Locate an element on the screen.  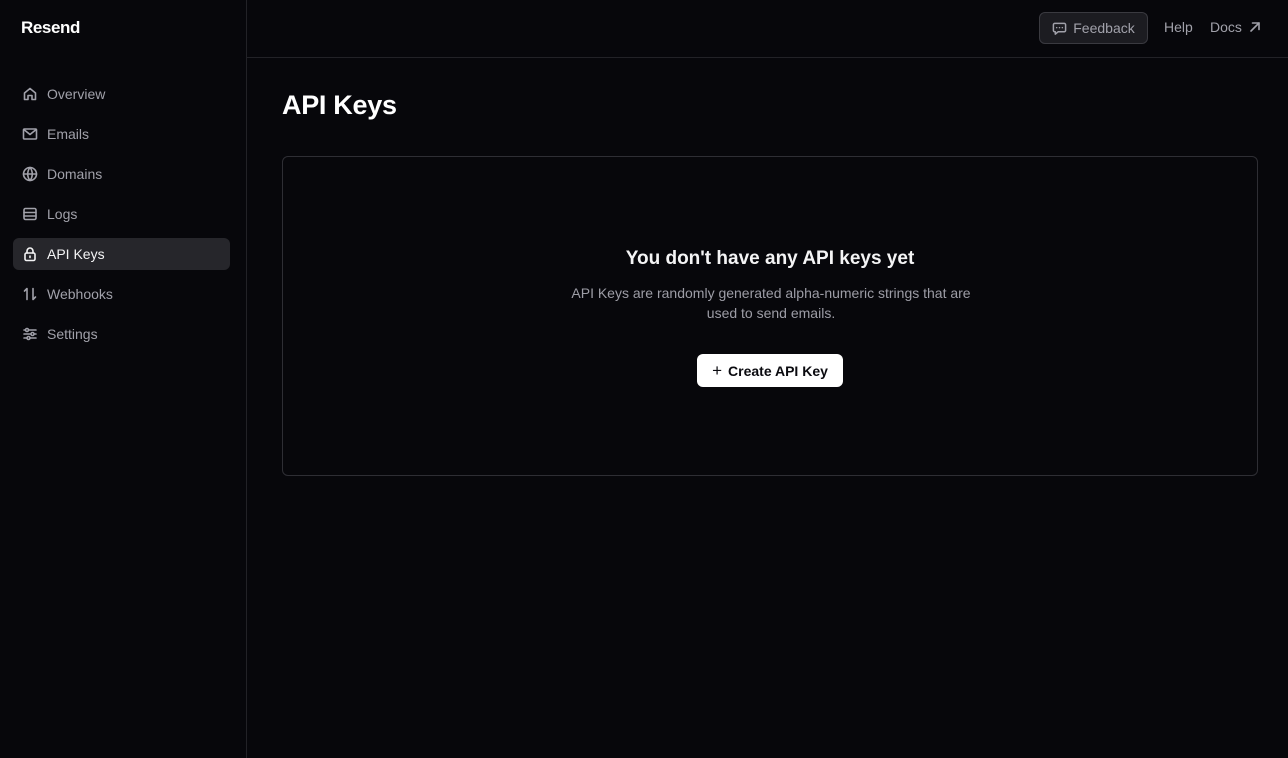
plus-icon: + is located at coordinates (717, 370).